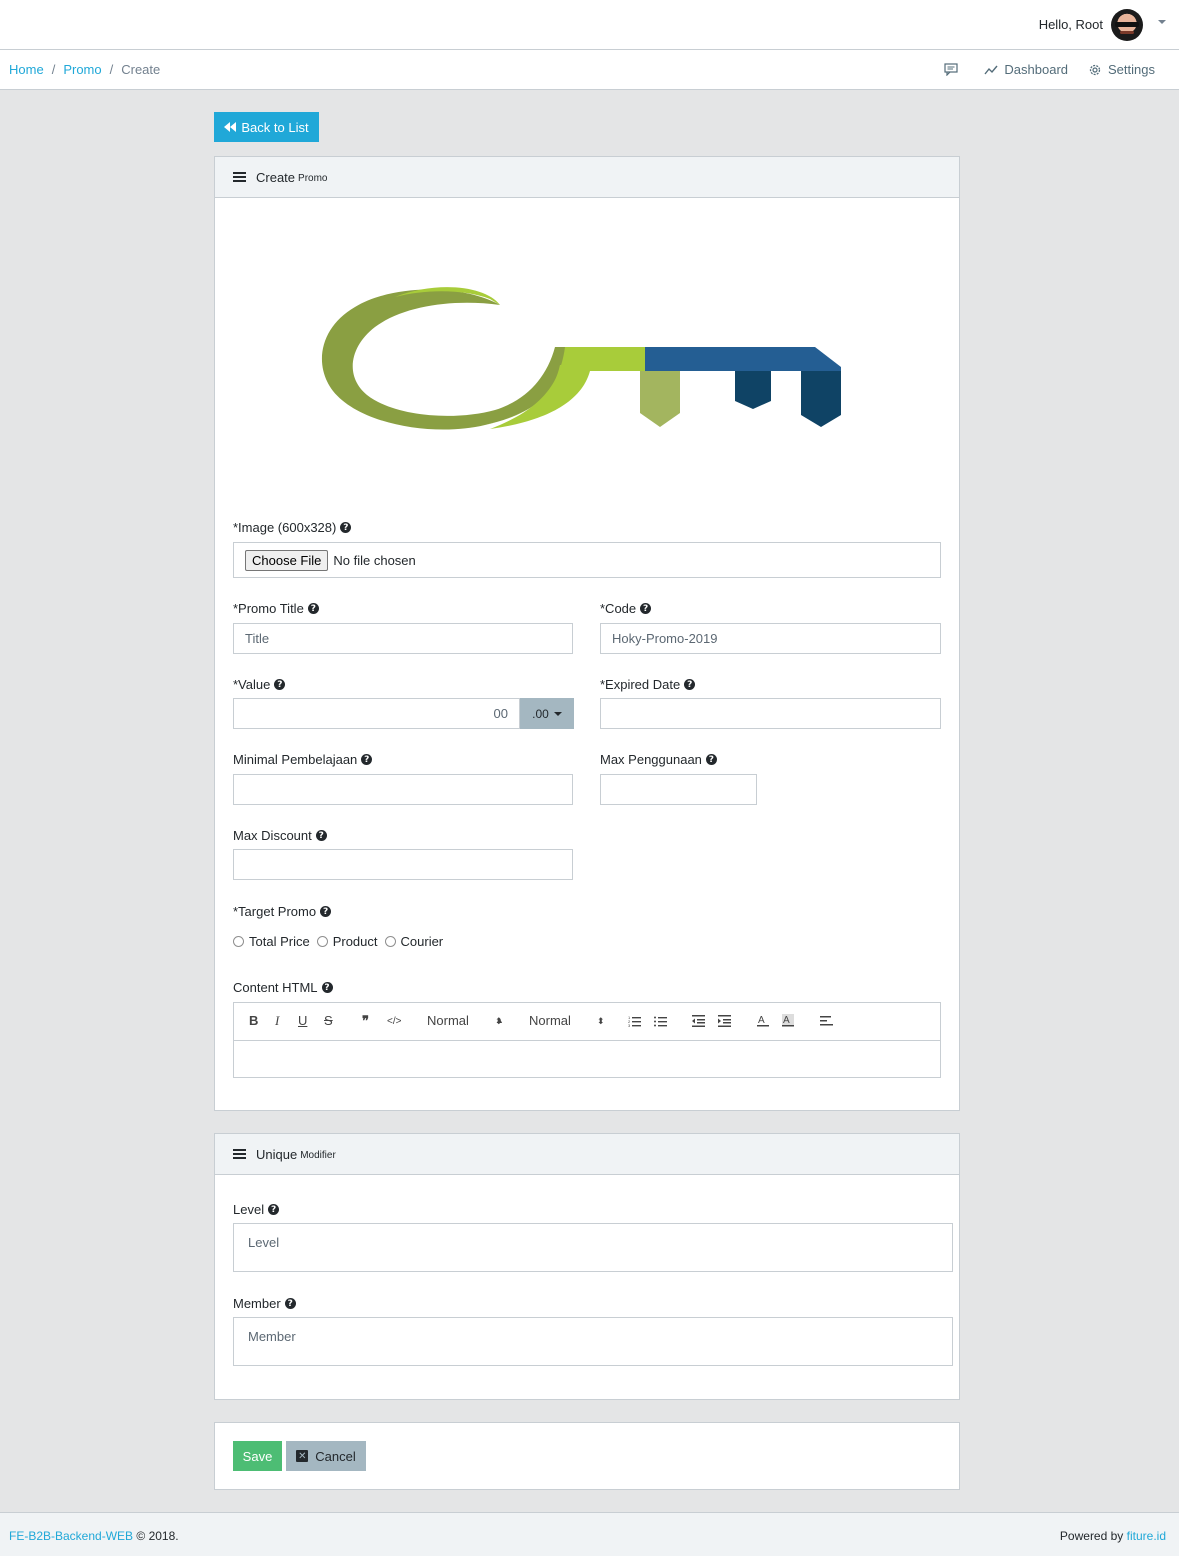 This screenshot has height=1556, width=1179. I want to click on value-decimal-dropdown: .00, so click(547, 713).